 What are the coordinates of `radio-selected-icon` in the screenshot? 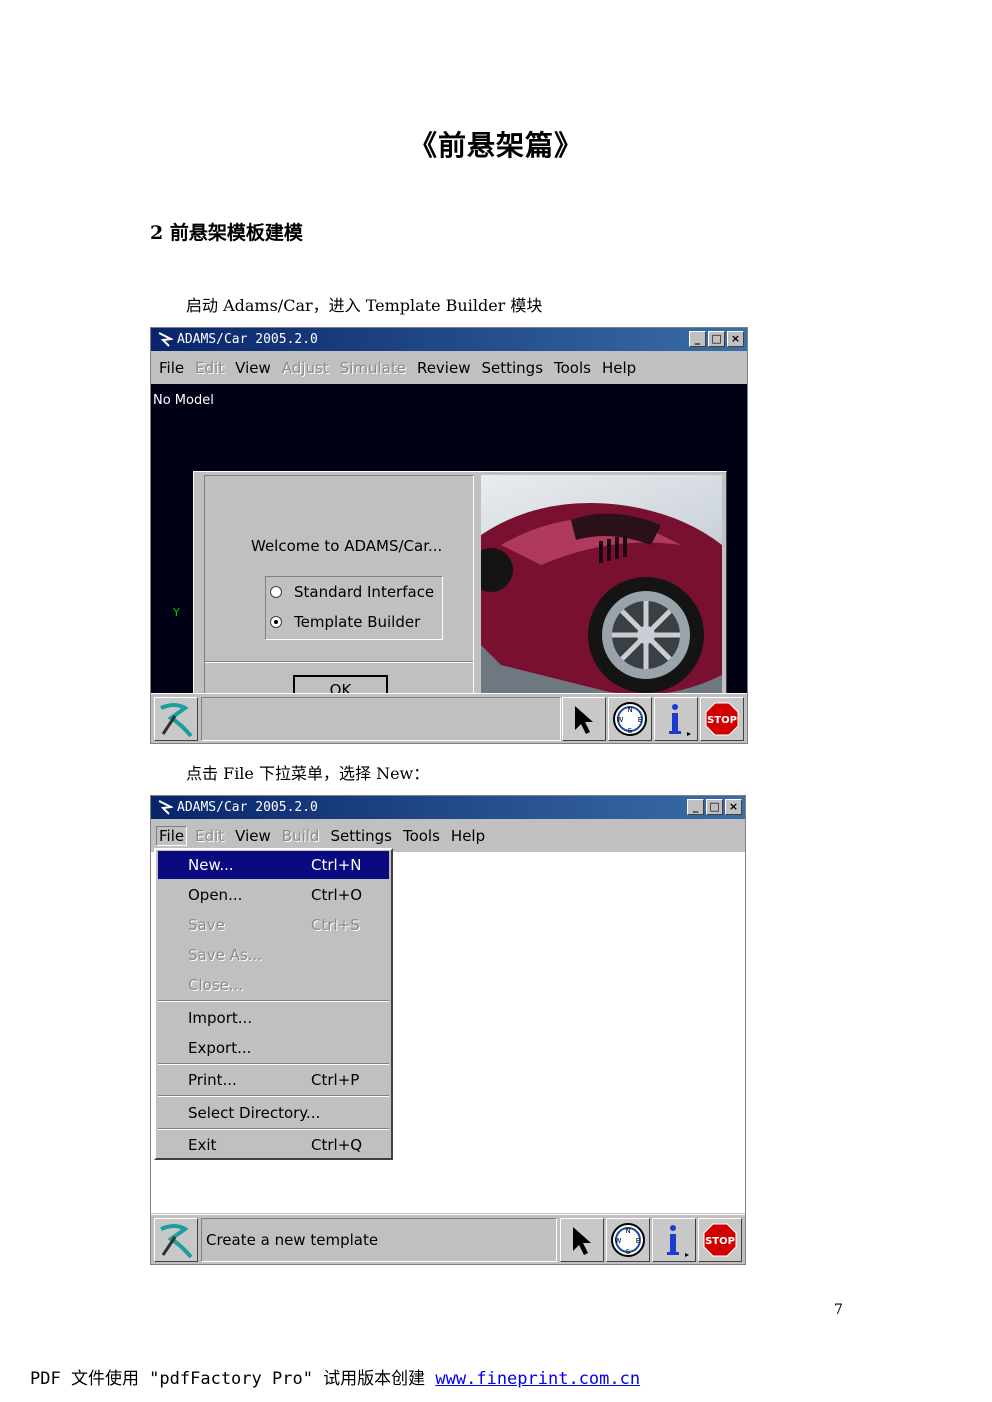 It's located at (276, 622).